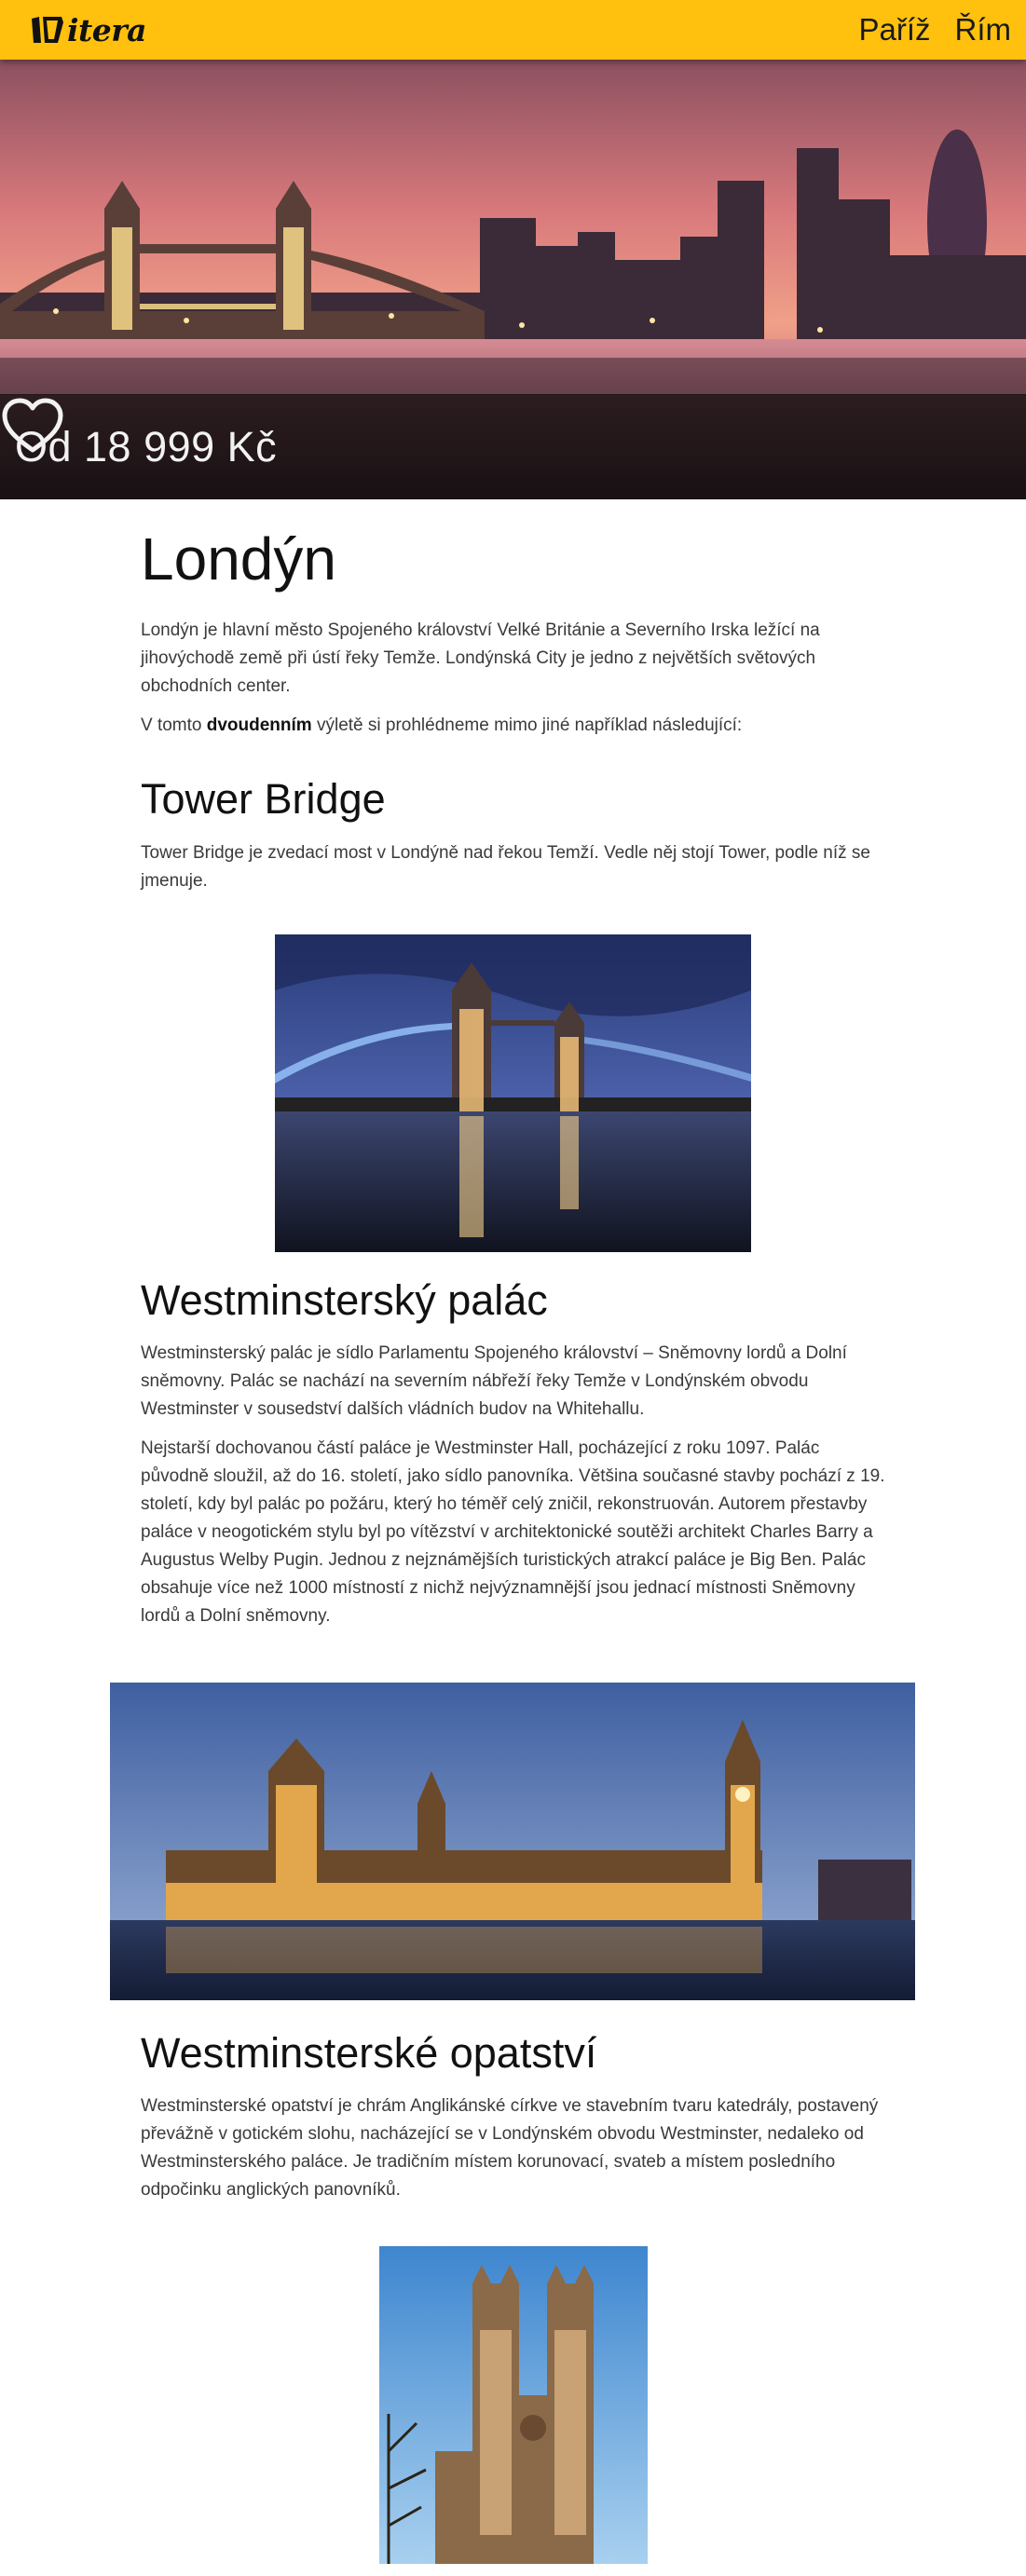 The width and height of the screenshot is (1026, 2576). Describe the element at coordinates (239, 559) in the screenshot. I see `page-title: Londýn` at that location.